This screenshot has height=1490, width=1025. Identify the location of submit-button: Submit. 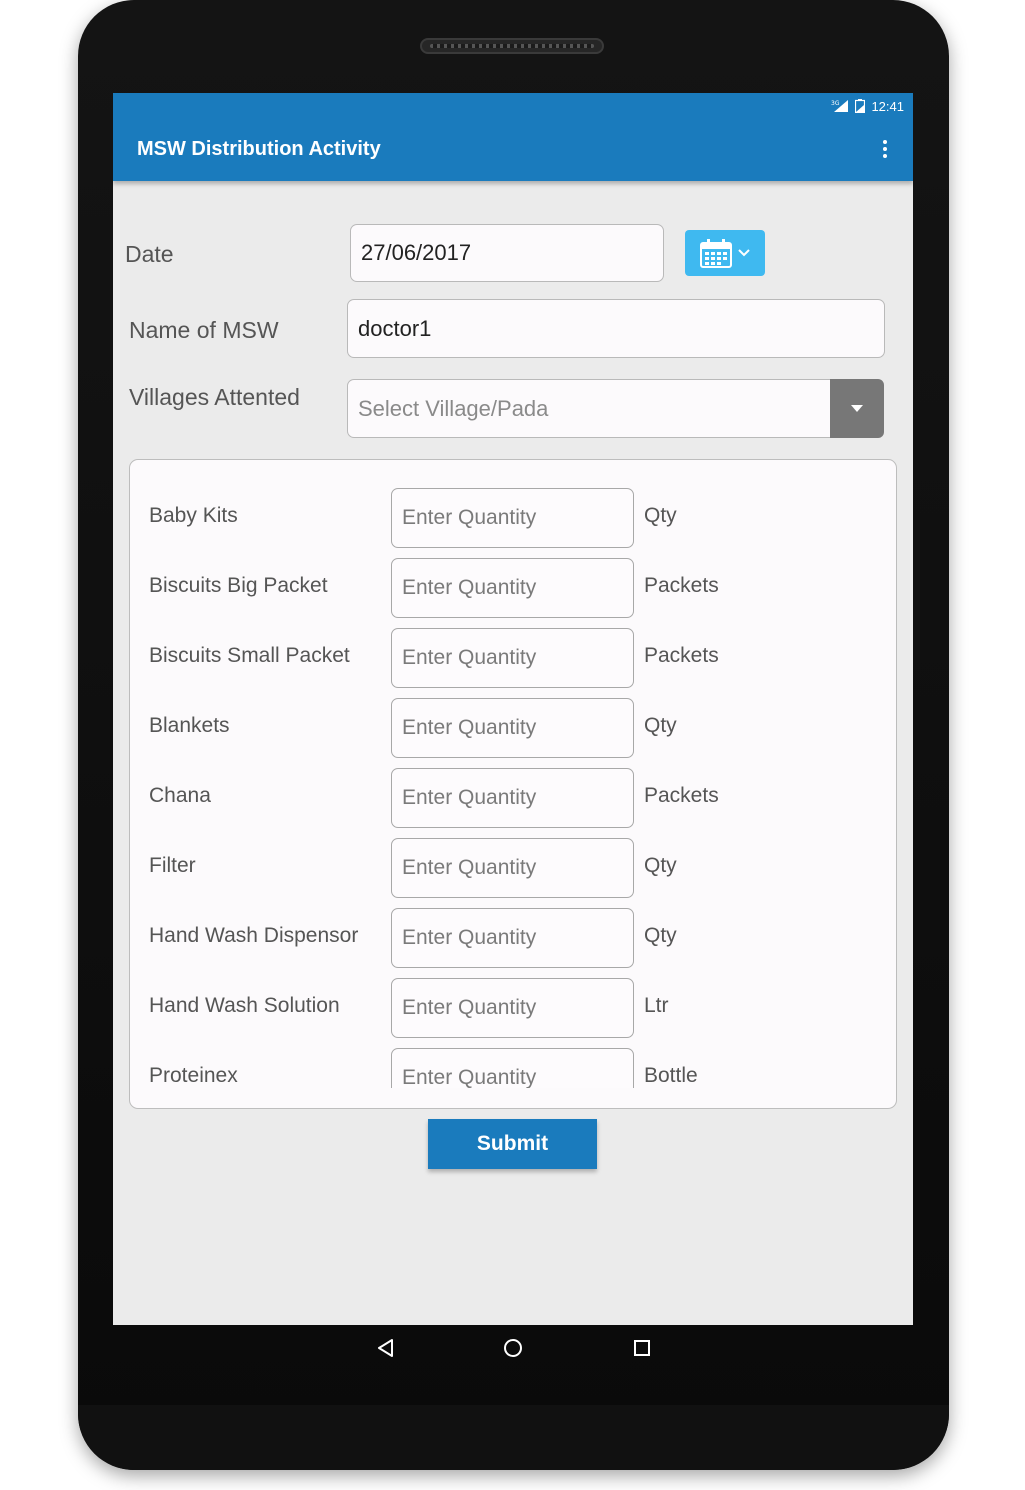
(512, 1144).